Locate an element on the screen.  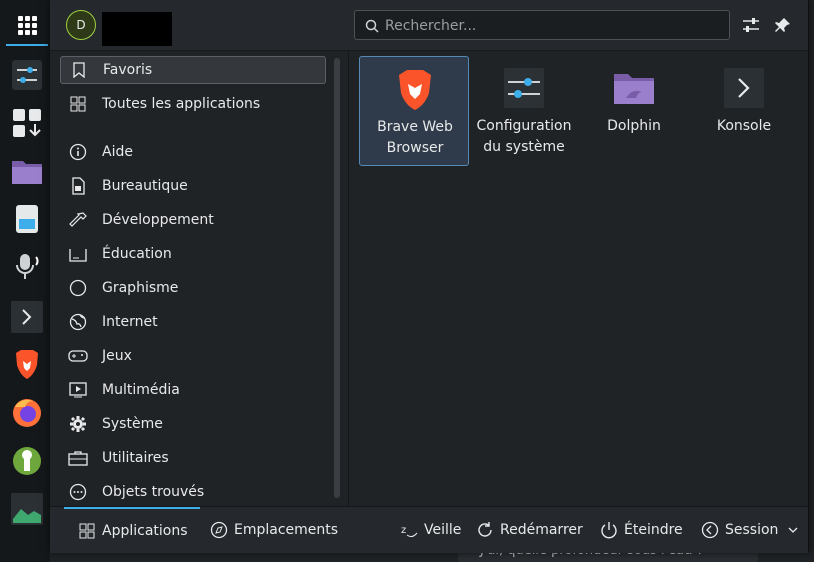
settings-sliders-icon is located at coordinates (524, 88).